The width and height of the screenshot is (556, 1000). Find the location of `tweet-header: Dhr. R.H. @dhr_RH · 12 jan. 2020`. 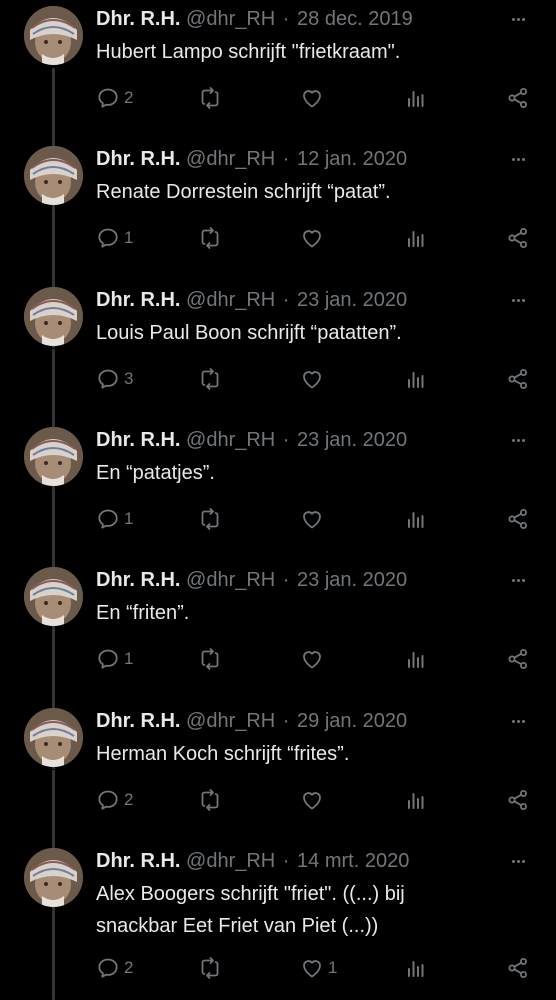

tweet-header: Dhr. R.H. @dhr_RH · 12 jan. 2020 is located at coordinates (251, 159).